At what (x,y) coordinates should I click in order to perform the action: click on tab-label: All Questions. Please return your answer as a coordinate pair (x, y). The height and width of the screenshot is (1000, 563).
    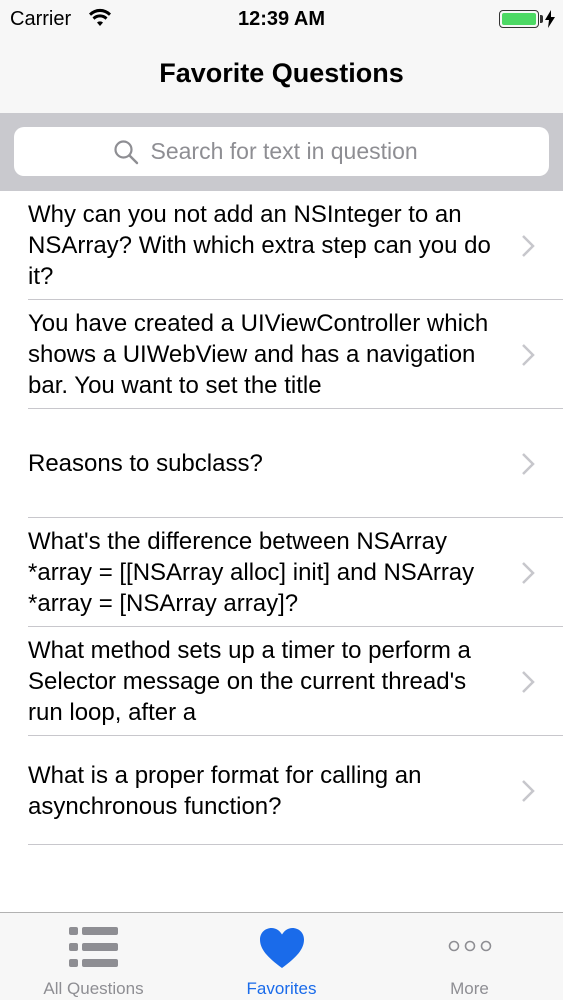
    Looking at the image, I should click on (93, 988).